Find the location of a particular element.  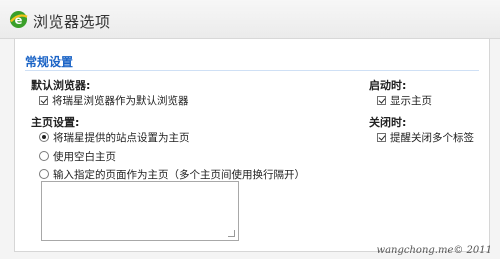

browser-e-icon: e is located at coordinates (18, 19).